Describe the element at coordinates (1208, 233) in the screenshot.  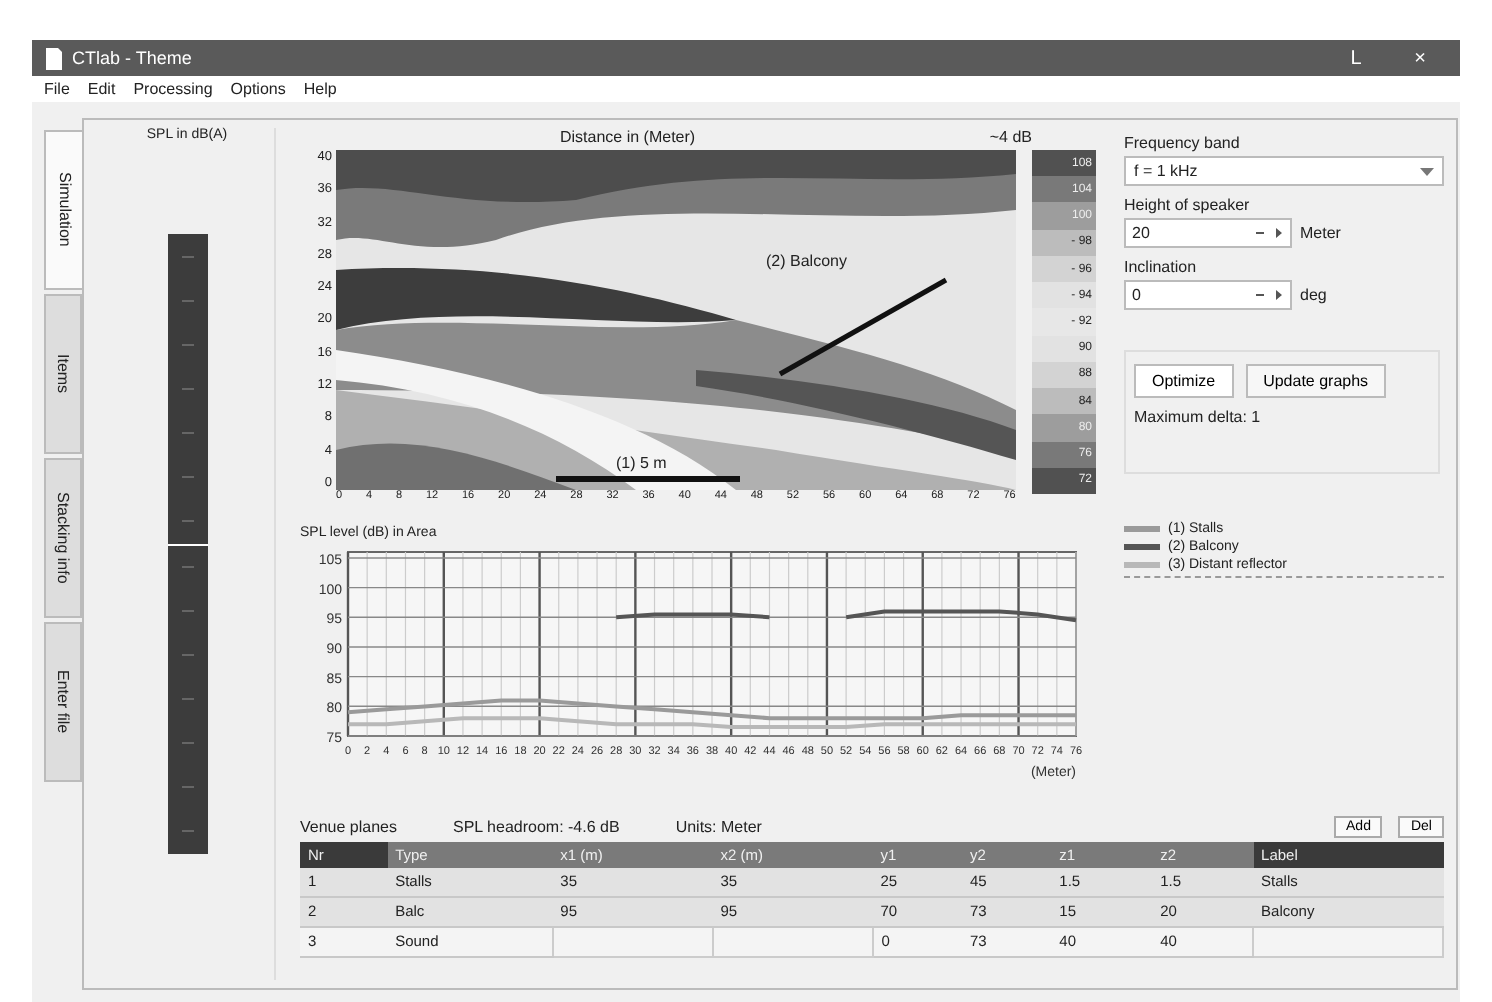
I see `height-spinner: 20` at that location.